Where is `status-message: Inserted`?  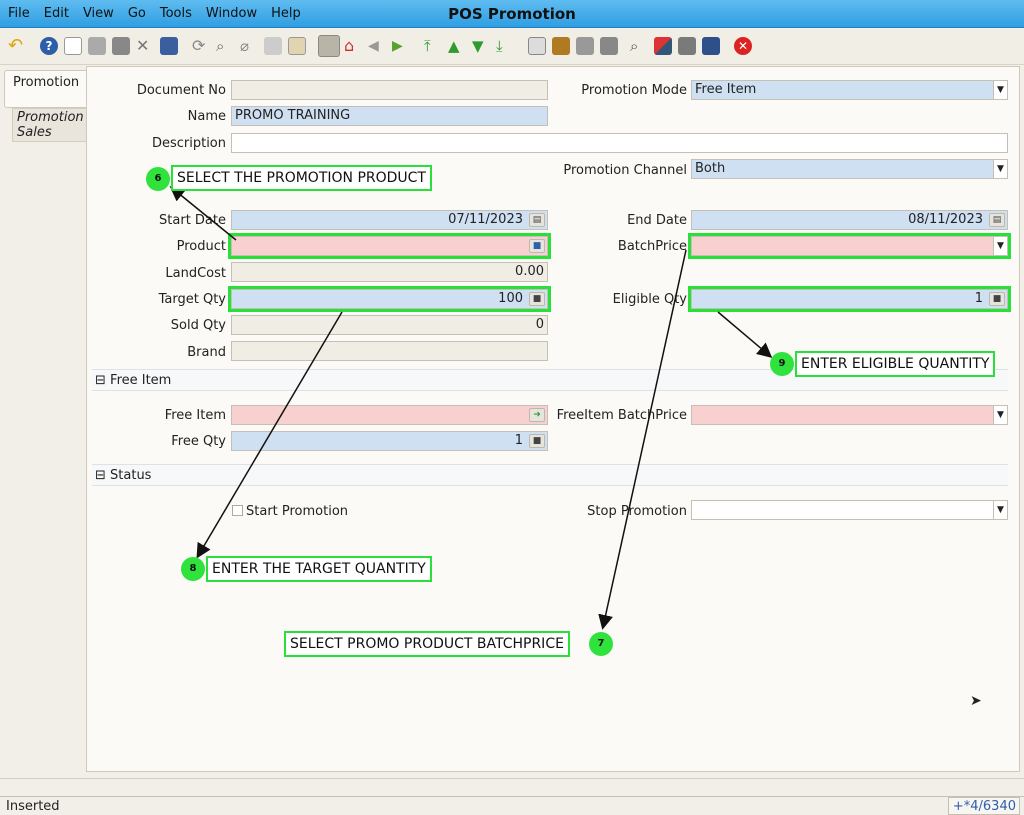
status-message: Inserted is located at coordinates (33, 806).